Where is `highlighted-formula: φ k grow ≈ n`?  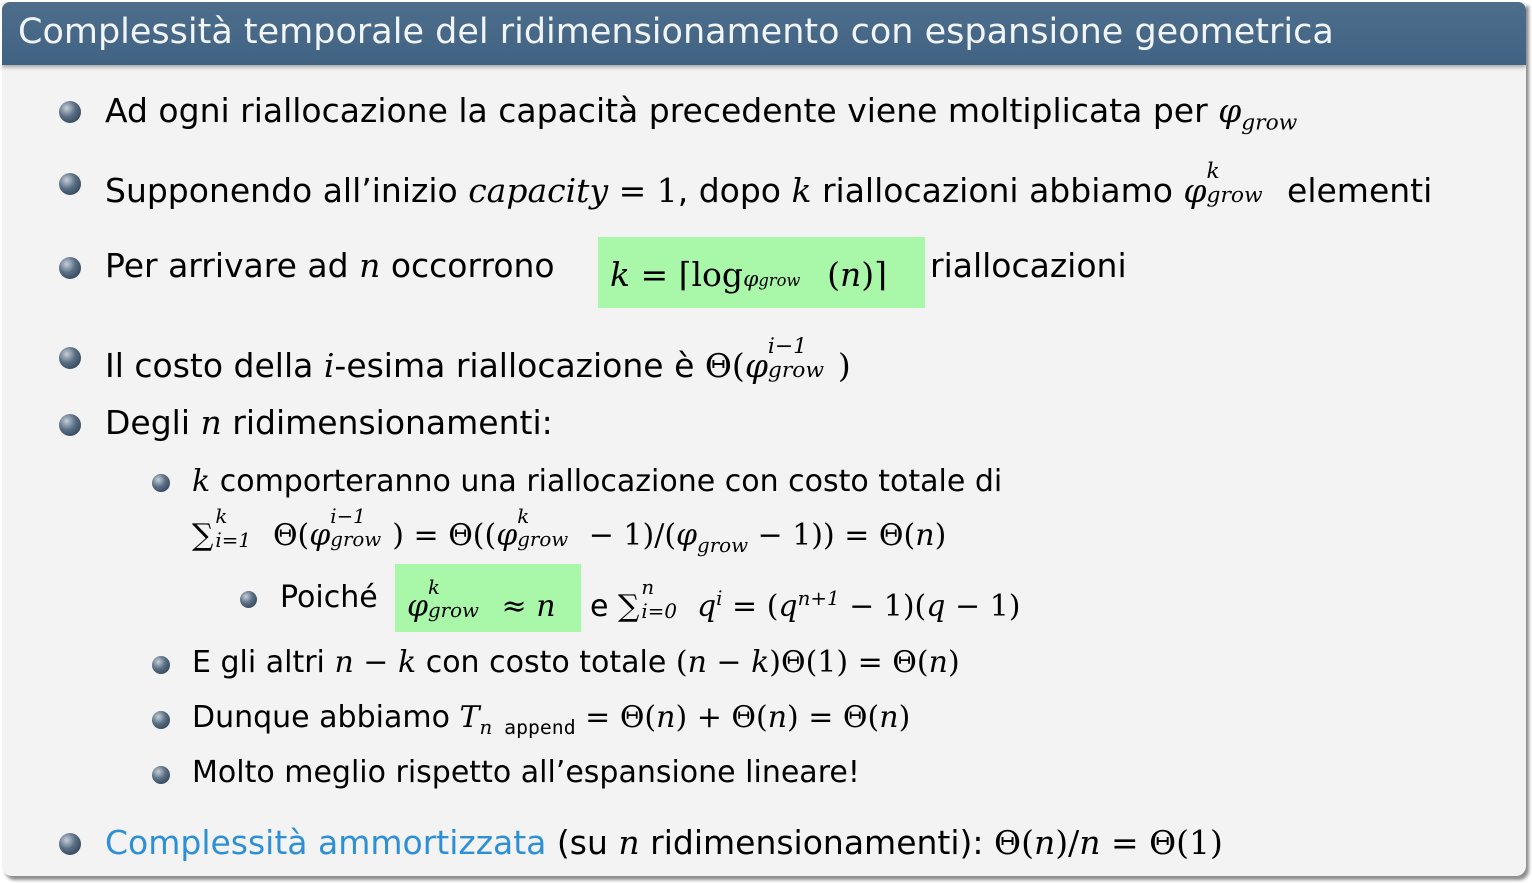 highlighted-formula: φ k grow ≈ n is located at coordinates (481, 600).